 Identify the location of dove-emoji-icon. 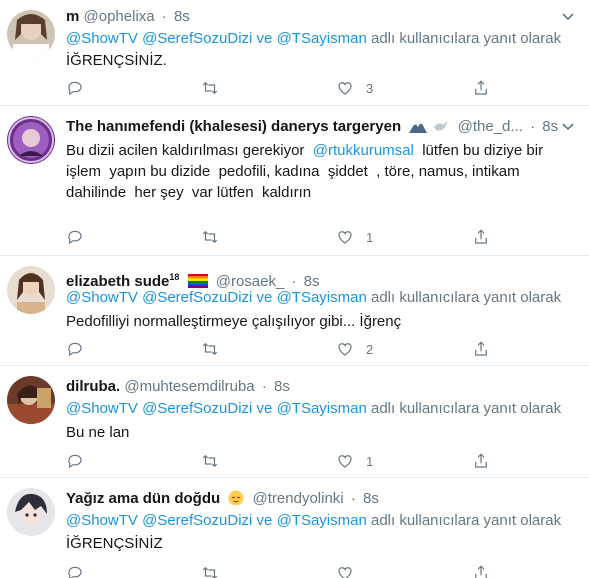
(441, 126).